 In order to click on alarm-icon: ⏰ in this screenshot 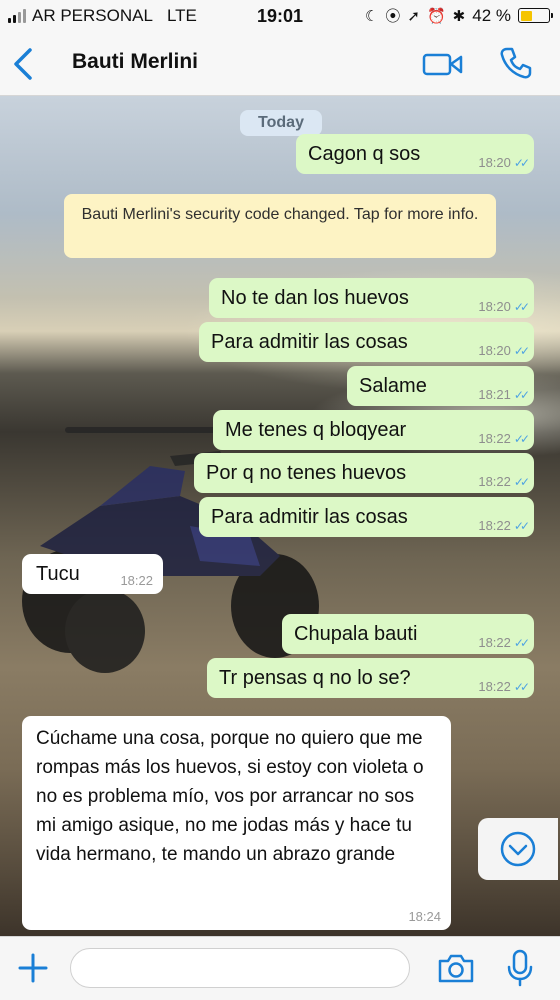, I will do `click(436, 16)`.